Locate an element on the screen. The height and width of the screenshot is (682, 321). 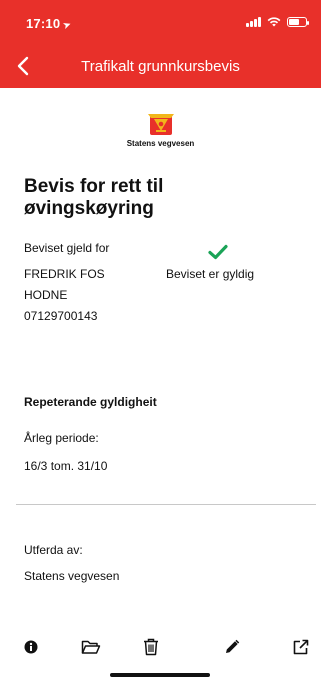
period-value: 16/3 tom. 31/10 is located at coordinates (66, 466).